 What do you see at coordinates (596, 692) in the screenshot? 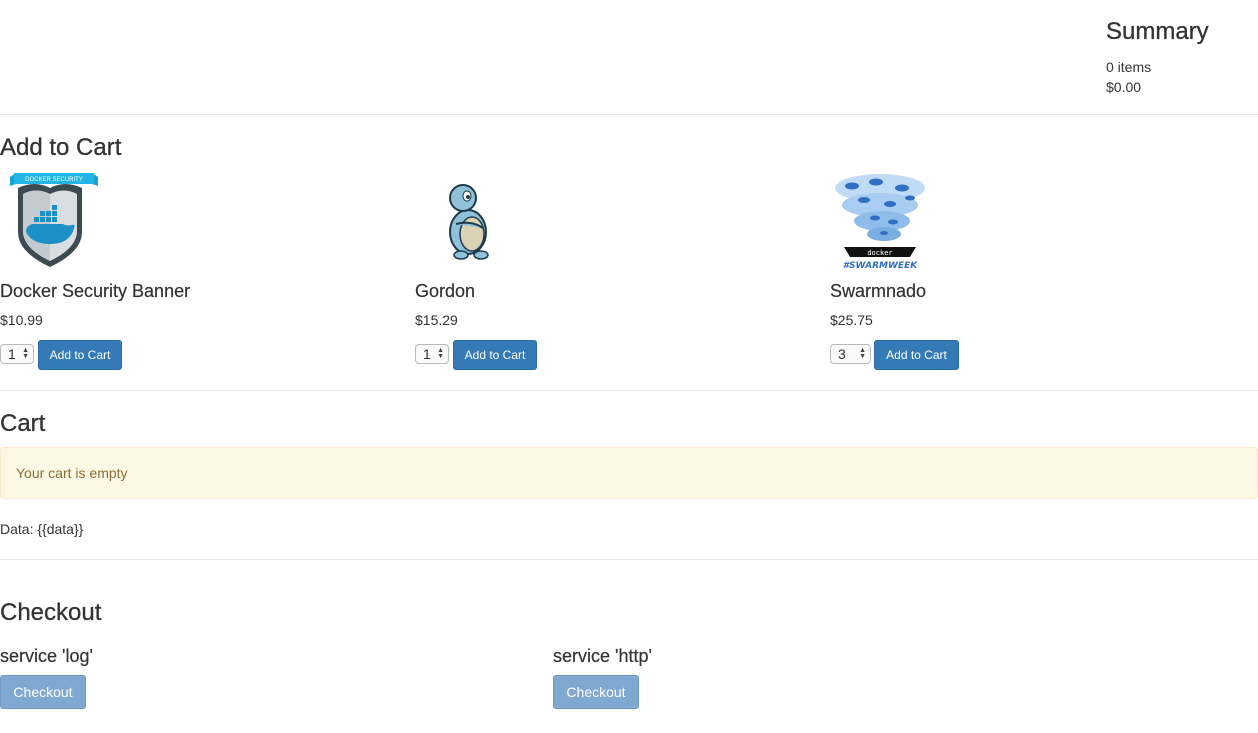
I see `checkout-http-button: Checkout` at bounding box center [596, 692].